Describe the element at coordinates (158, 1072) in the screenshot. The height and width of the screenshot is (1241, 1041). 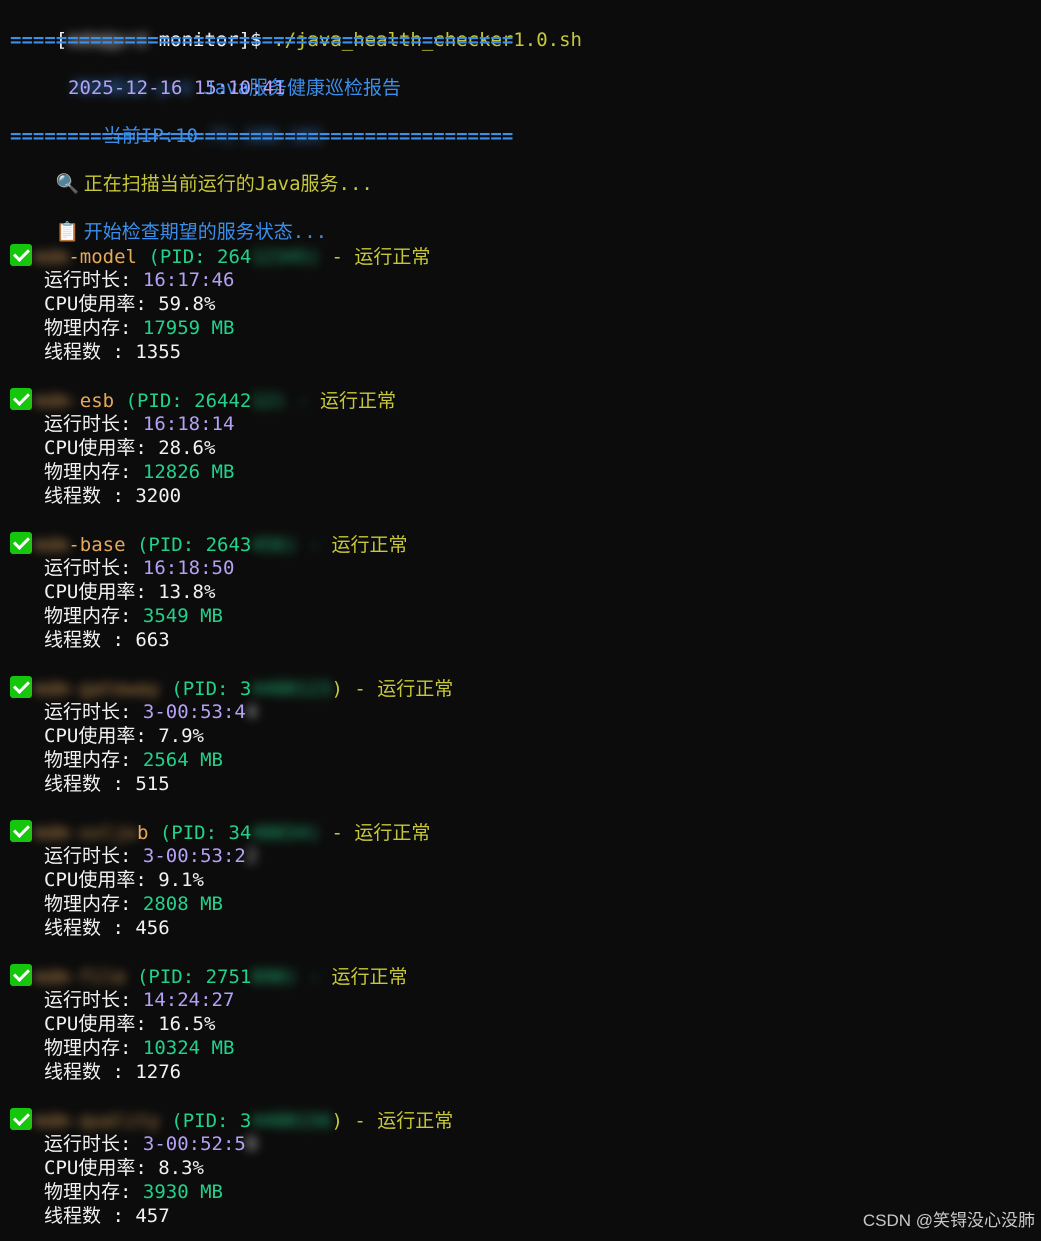
I see `threads-value: 1276` at that location.